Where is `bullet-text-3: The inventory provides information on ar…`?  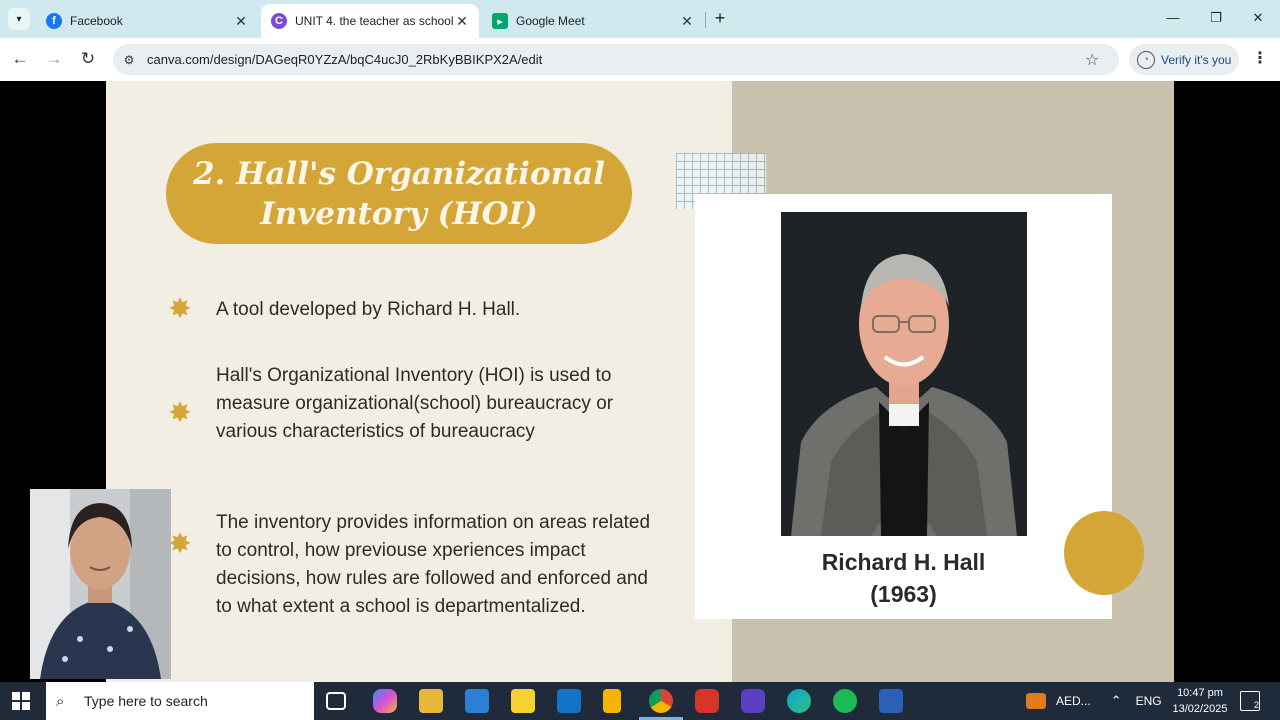
bullet-text-3: The inventory provides information on ar… is located at coordinates (433, 564).